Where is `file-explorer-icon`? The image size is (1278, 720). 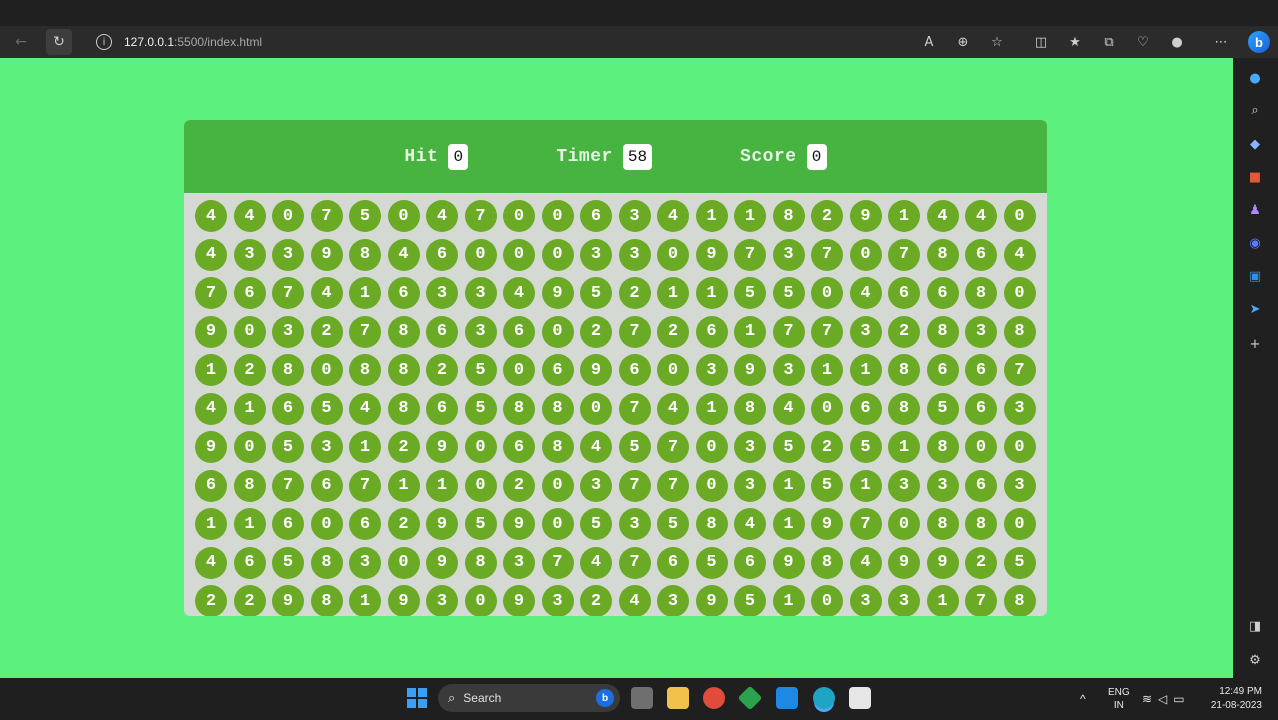 file-explorer-icon is located at coordinates (678, 698).